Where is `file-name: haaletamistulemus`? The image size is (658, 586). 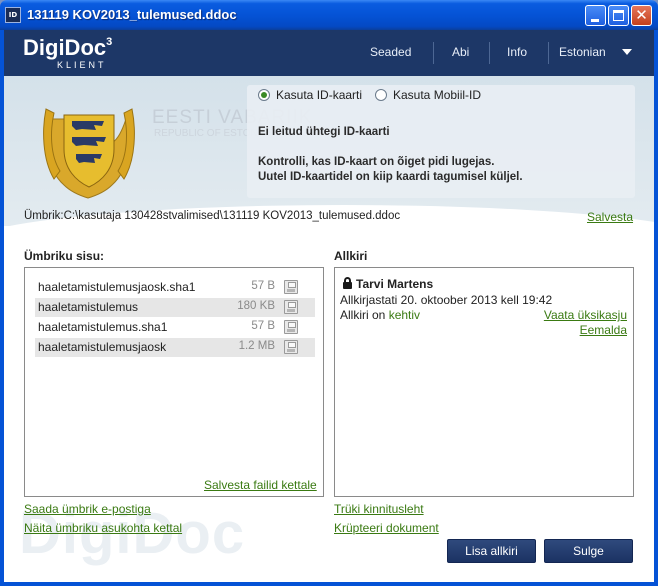
file-name: haaletamistulemus is located at coordinates (88, 307).